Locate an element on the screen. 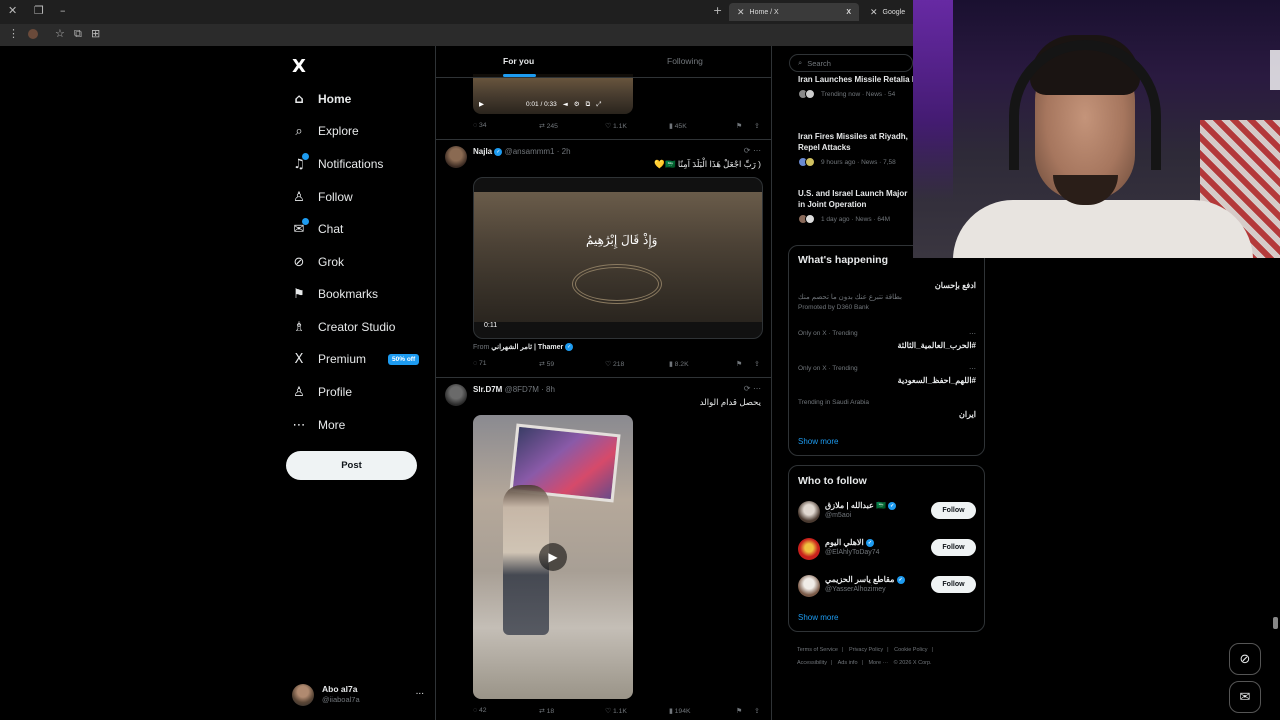 The width and height of the screenshot is (1280, 720). fullscreen-icon: ⤢ is located at coordinates (598, 104).